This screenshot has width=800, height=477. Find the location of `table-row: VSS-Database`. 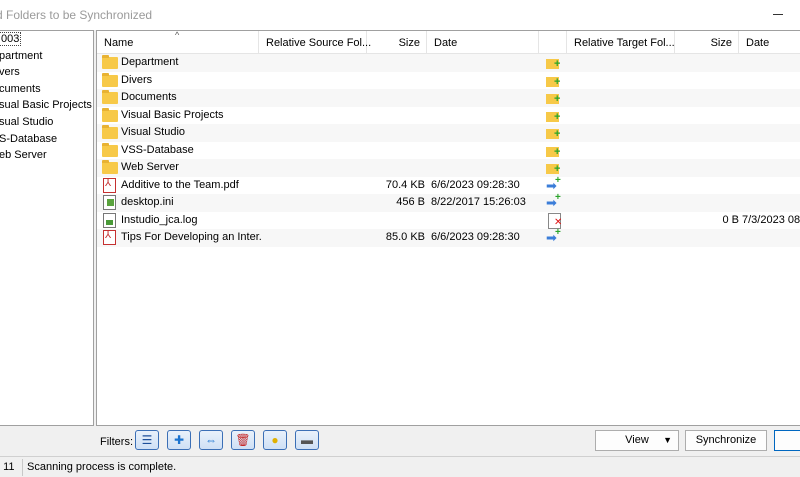

table-row: VSS-Database is located at coordinates (448, 151).